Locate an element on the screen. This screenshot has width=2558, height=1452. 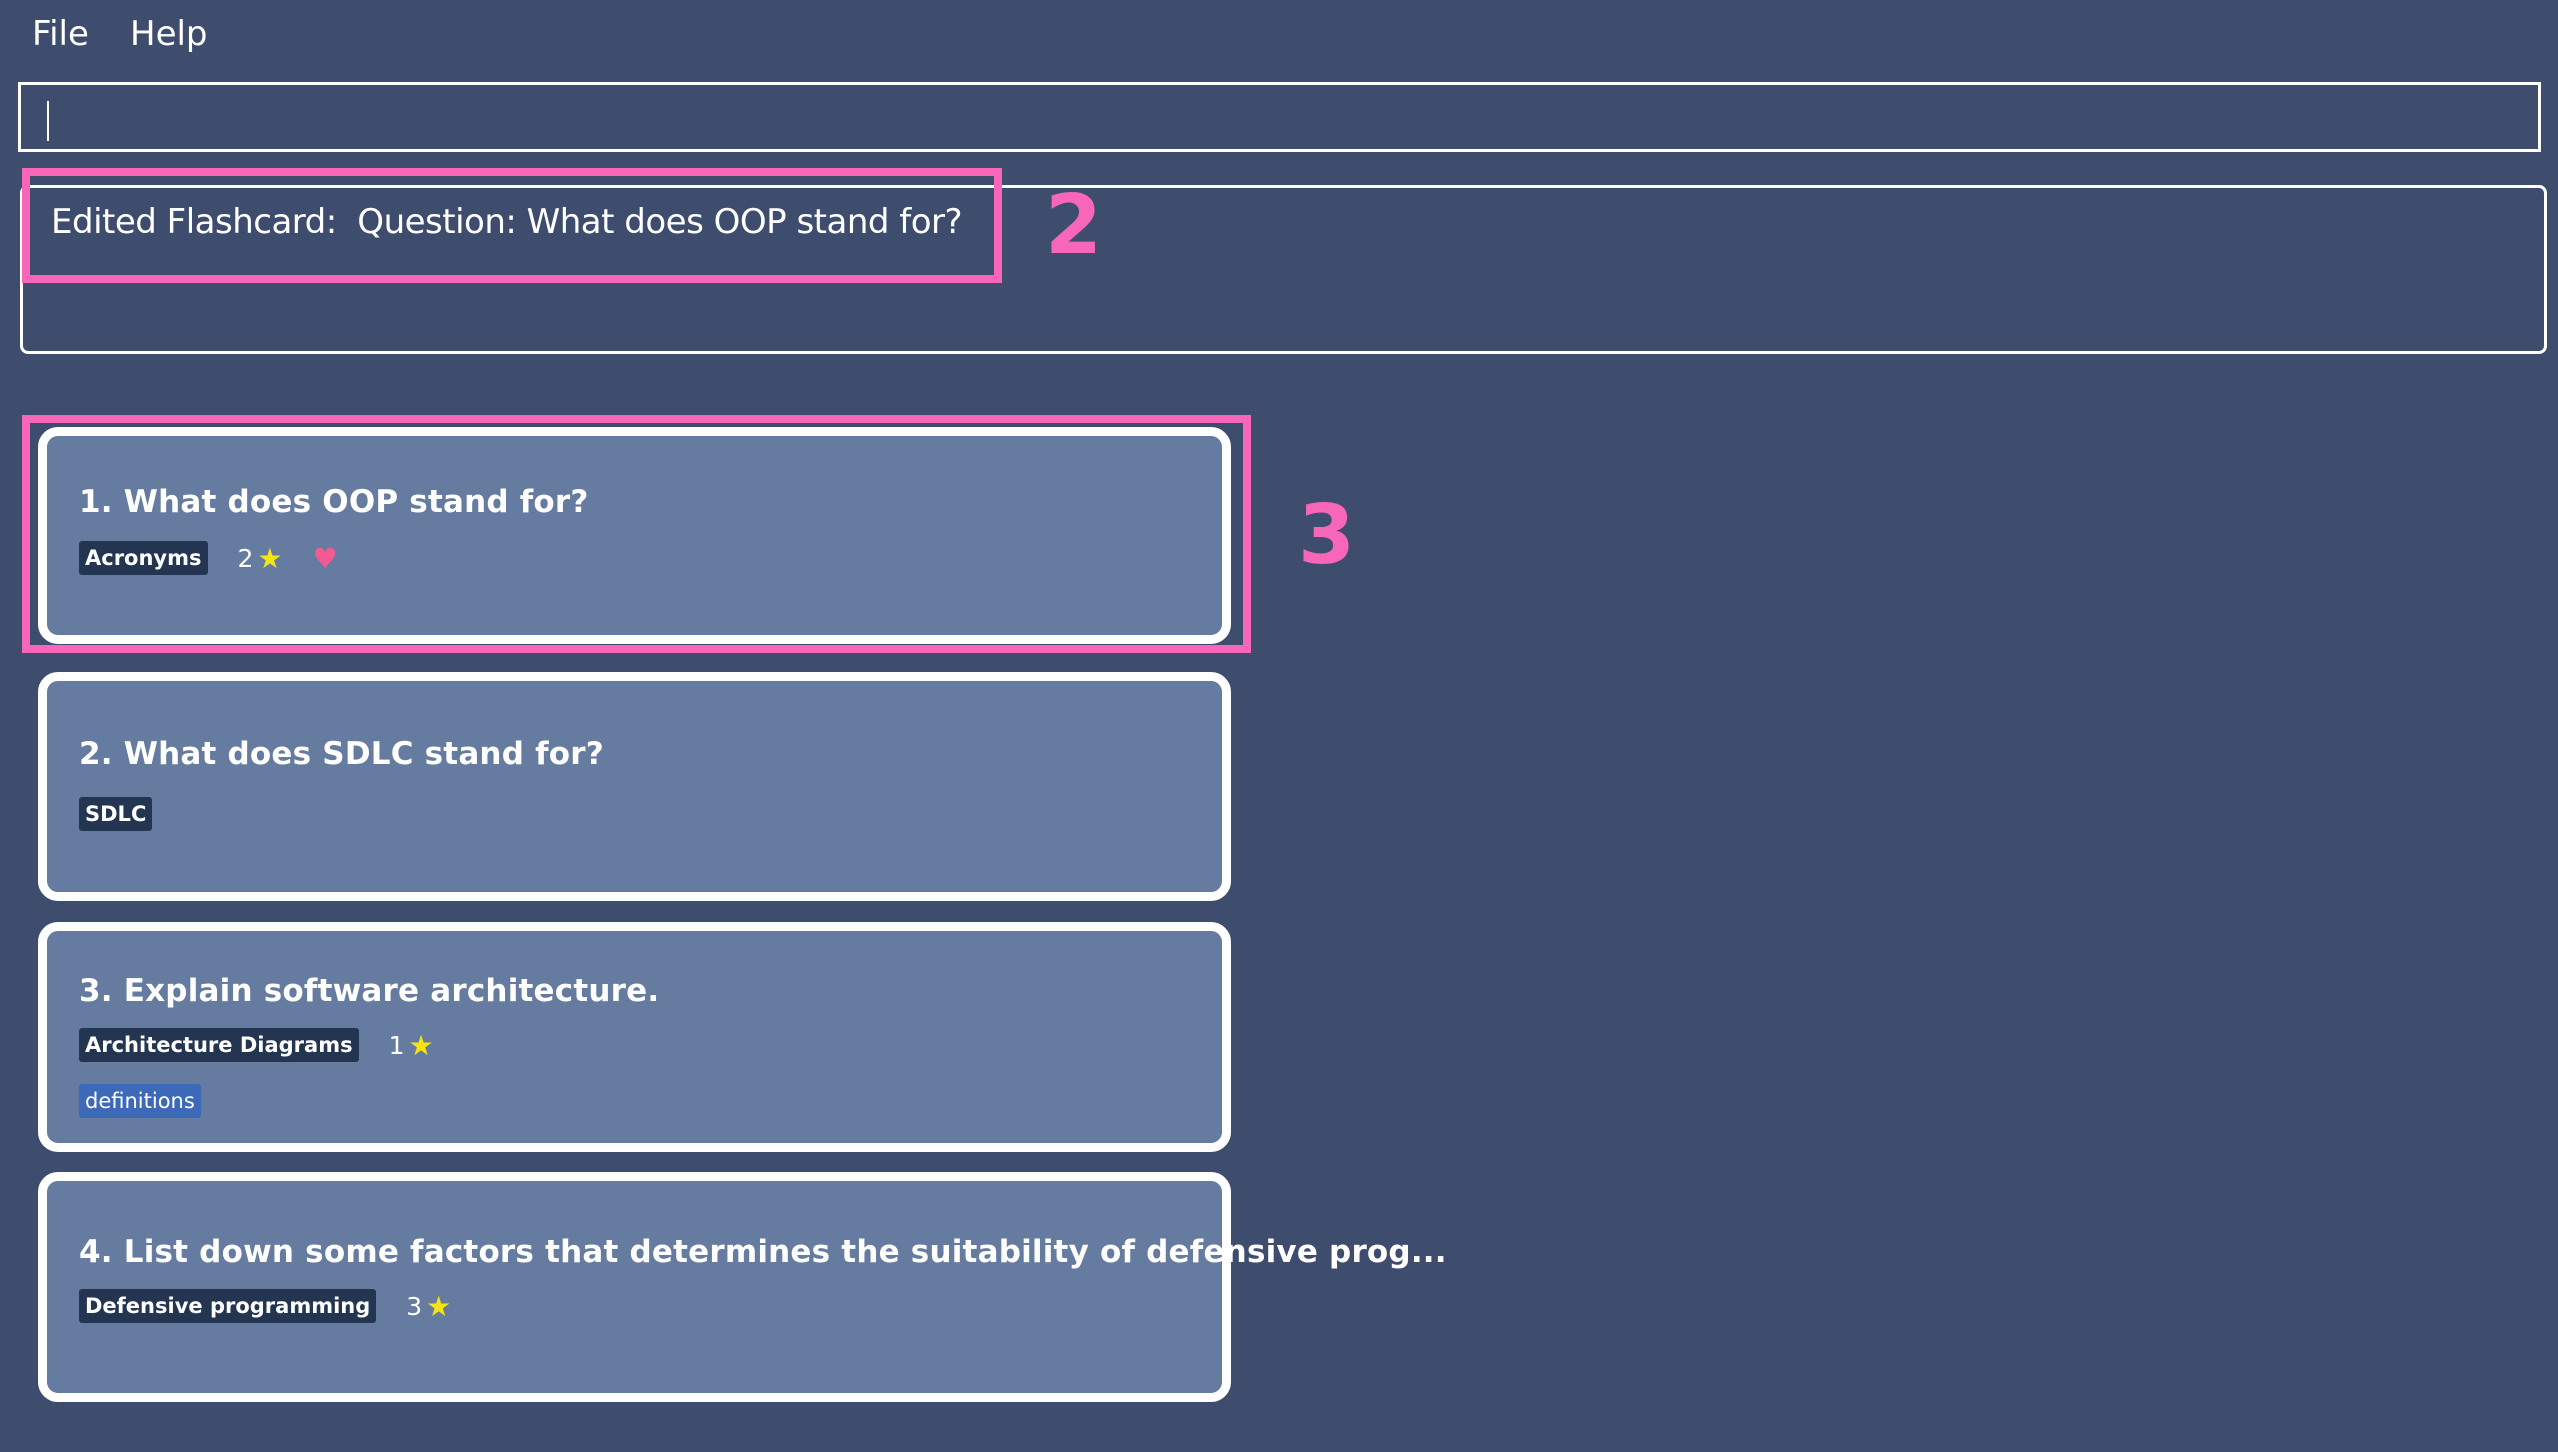
text-caret is located at coordinates (48, 121).